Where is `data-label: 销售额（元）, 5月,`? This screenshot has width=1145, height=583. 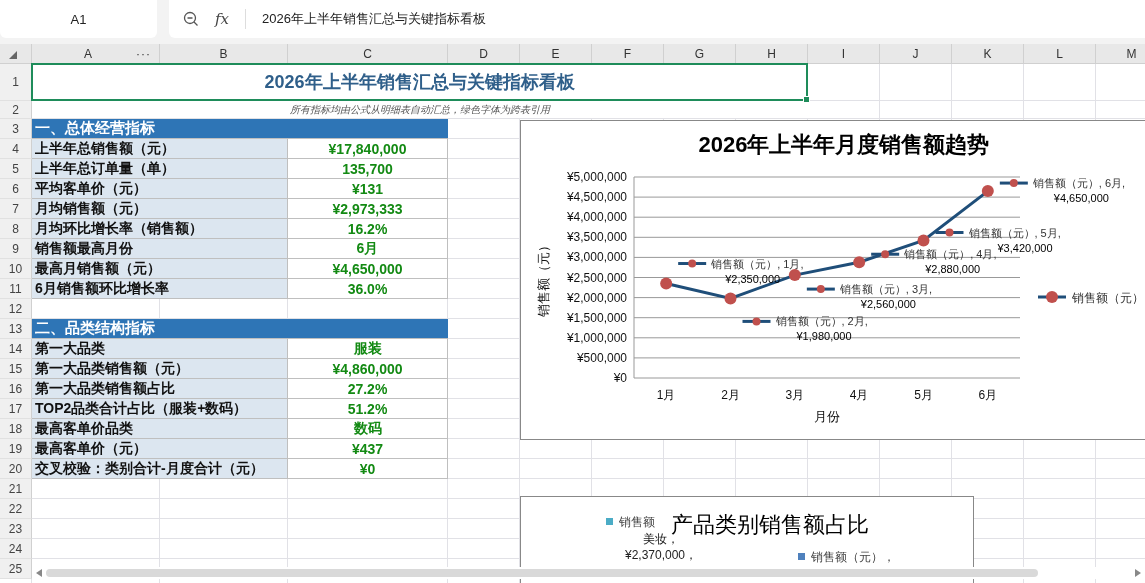
data-label: 销售额（元）, 5月, is located at coordinates (1014, 232).